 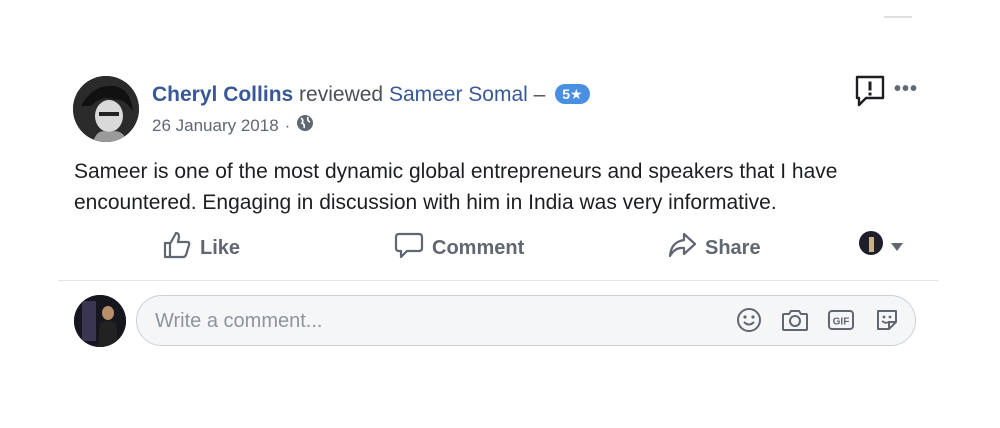 What do you see at coordinates (906, 89) in the screenshot?
I see `more-options-icon: •••` at bounding box center [906, 89].